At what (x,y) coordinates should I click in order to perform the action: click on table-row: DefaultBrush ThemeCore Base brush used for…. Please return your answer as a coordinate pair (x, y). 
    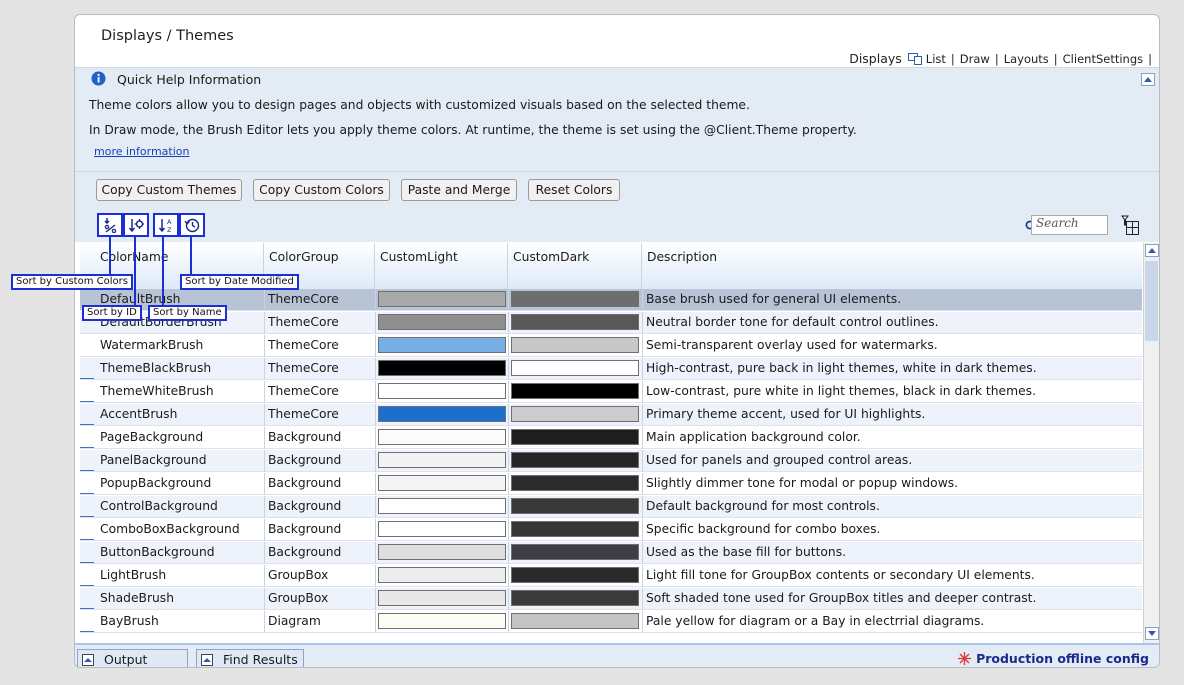
    Looking at the image, I should click on (611, 300).